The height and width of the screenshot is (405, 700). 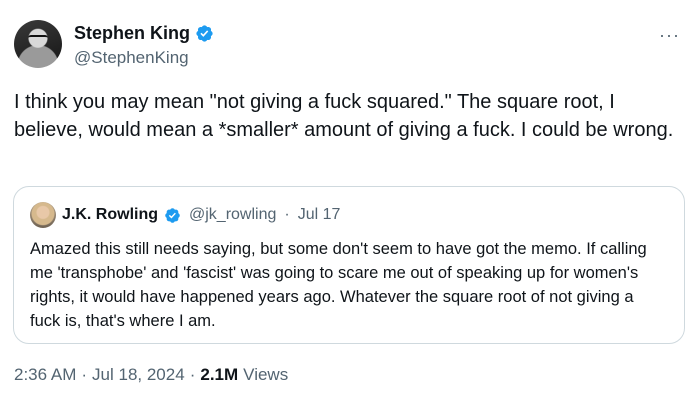 I want to click on quote-verified-badge-icon, so click(x=172, y=215).